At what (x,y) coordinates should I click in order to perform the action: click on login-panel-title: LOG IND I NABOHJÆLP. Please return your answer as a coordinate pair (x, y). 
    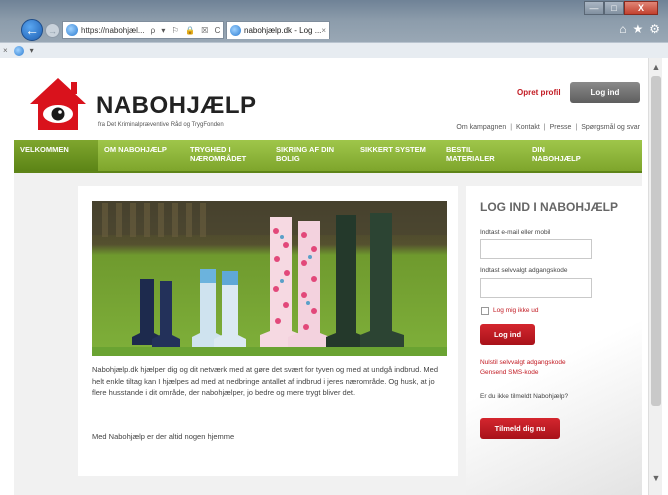
    Looking at the image, I should click on (549, 207).